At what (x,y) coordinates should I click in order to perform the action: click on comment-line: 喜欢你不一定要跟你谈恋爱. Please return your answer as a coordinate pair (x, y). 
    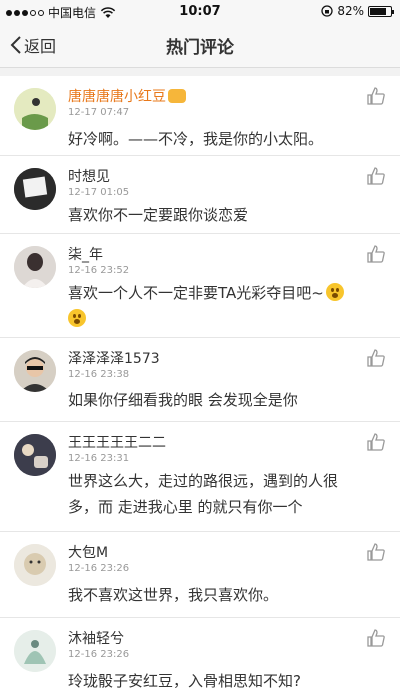
    Looking at the image, I should click on (158, 215).